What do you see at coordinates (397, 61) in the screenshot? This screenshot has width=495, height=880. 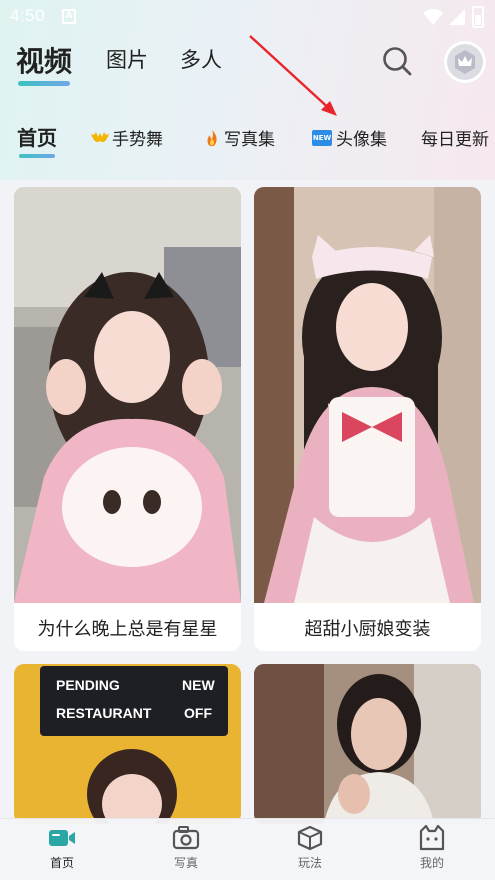 I see `search-icon` at bounding box center [397, 61].